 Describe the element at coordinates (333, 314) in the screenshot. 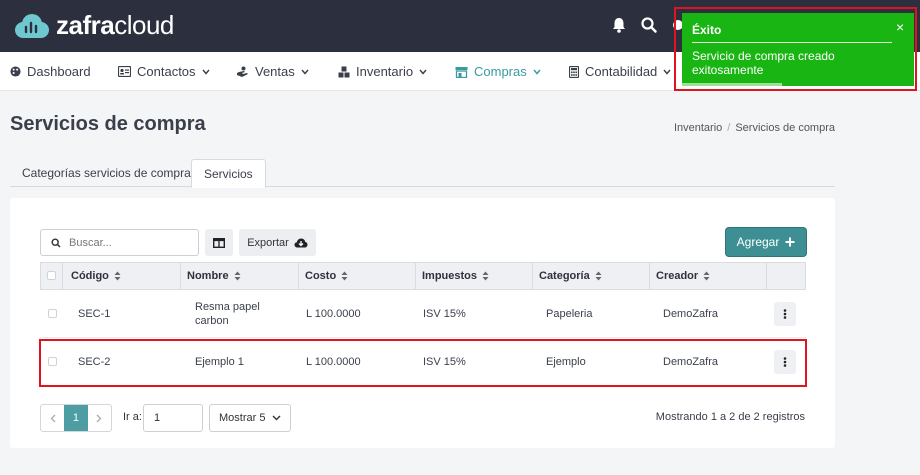

I see `cell-costo: L 100.0000` at that location.